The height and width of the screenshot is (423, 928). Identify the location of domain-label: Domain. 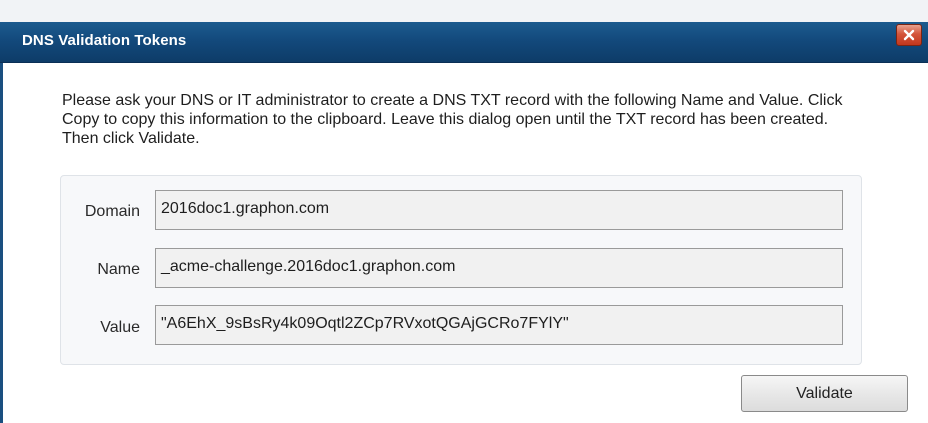
(112, 211).